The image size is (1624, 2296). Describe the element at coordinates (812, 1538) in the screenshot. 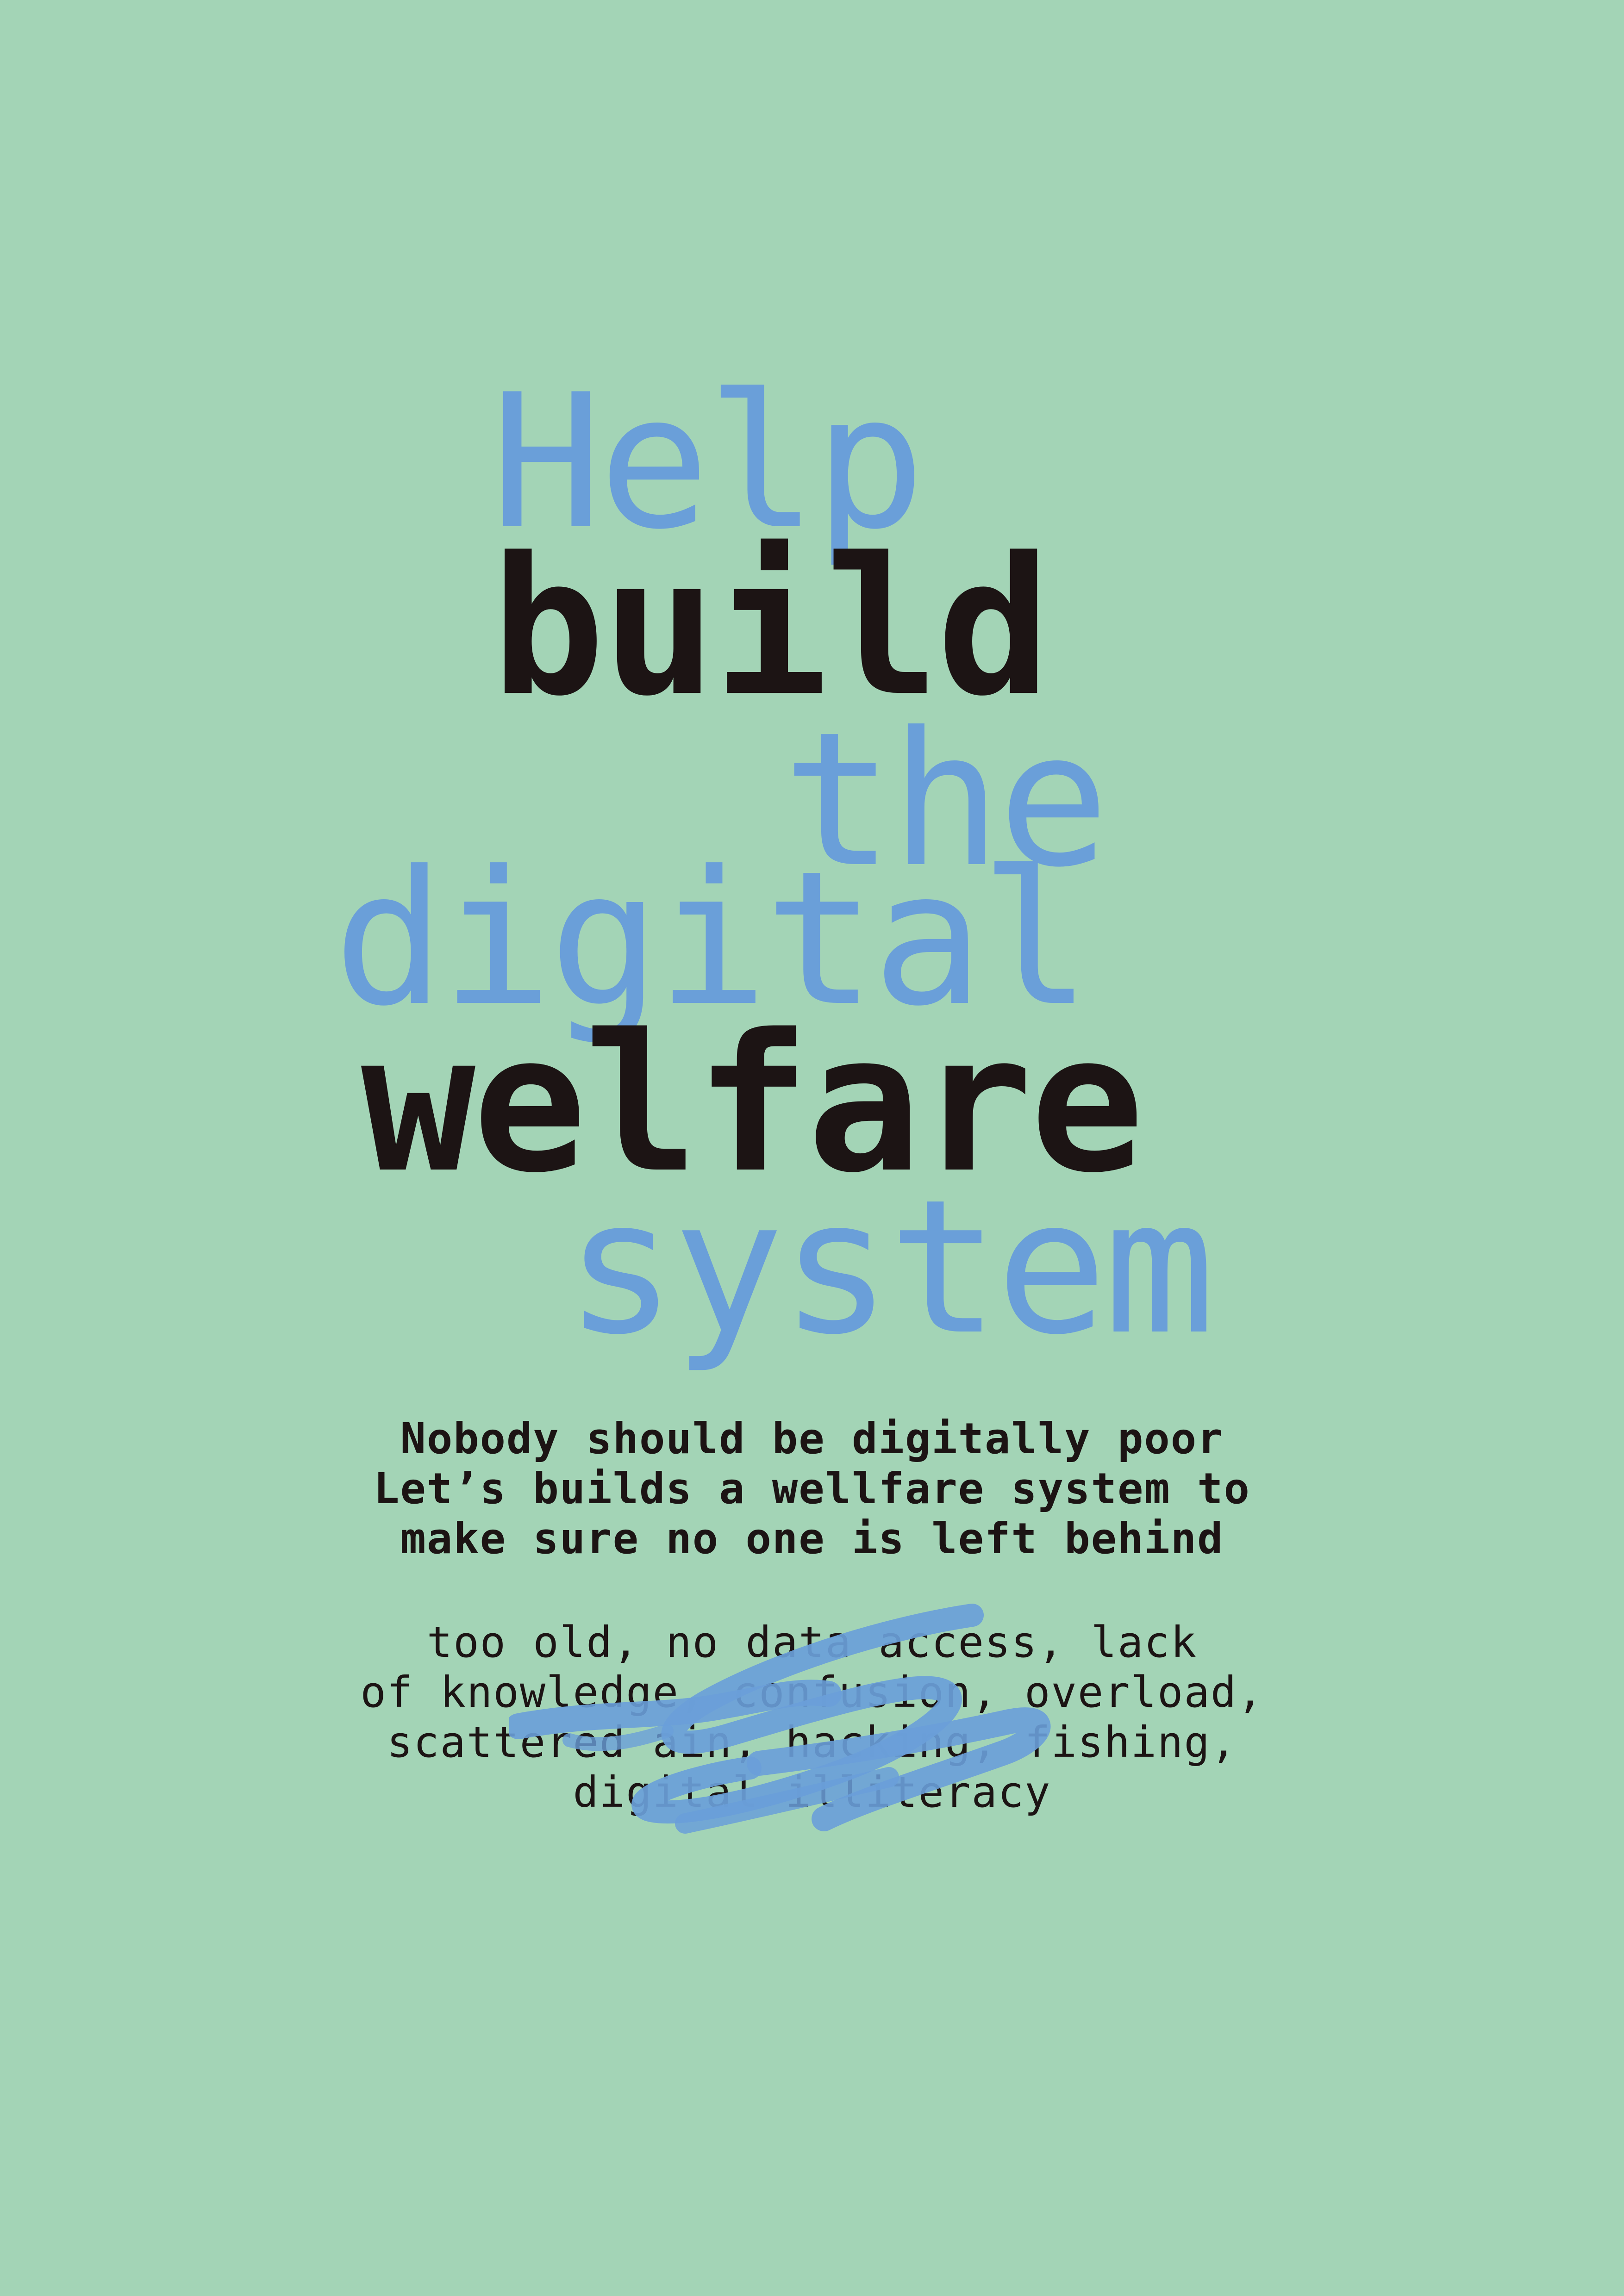

I see `statement-line: make sure no one is left behind` at that location.